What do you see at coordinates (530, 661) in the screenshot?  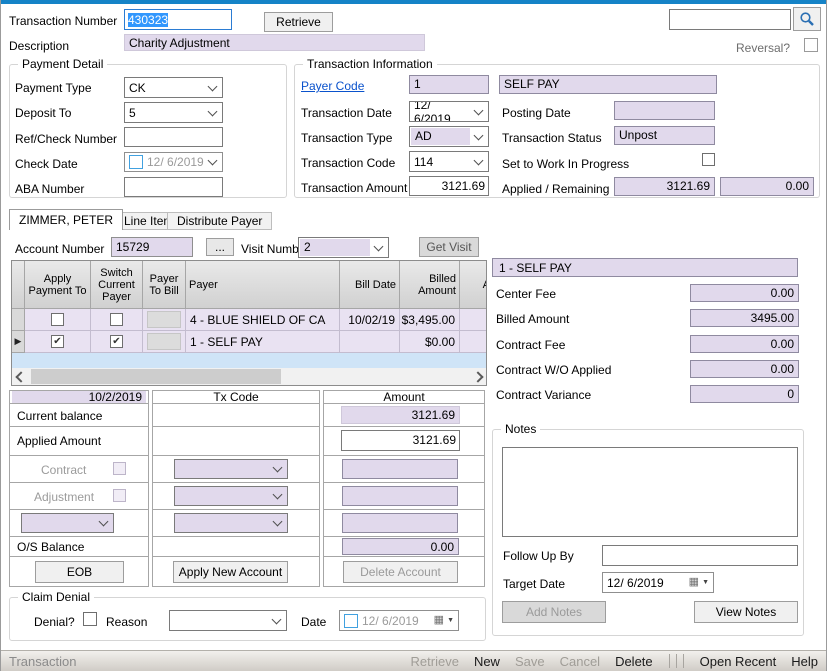 I see `status-save: Save` at bounding box center [530, 661].